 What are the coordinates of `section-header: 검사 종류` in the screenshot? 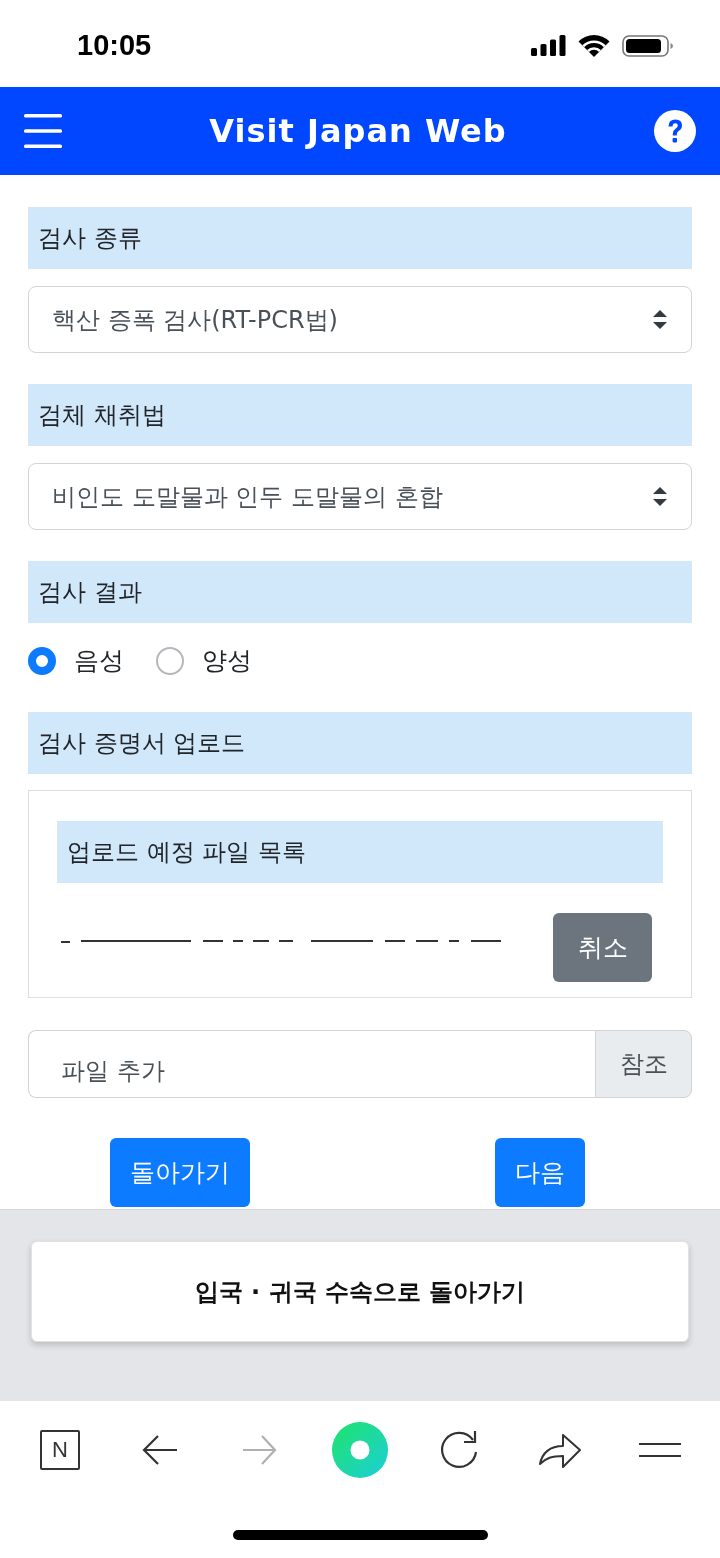 It's located at (360, 238).